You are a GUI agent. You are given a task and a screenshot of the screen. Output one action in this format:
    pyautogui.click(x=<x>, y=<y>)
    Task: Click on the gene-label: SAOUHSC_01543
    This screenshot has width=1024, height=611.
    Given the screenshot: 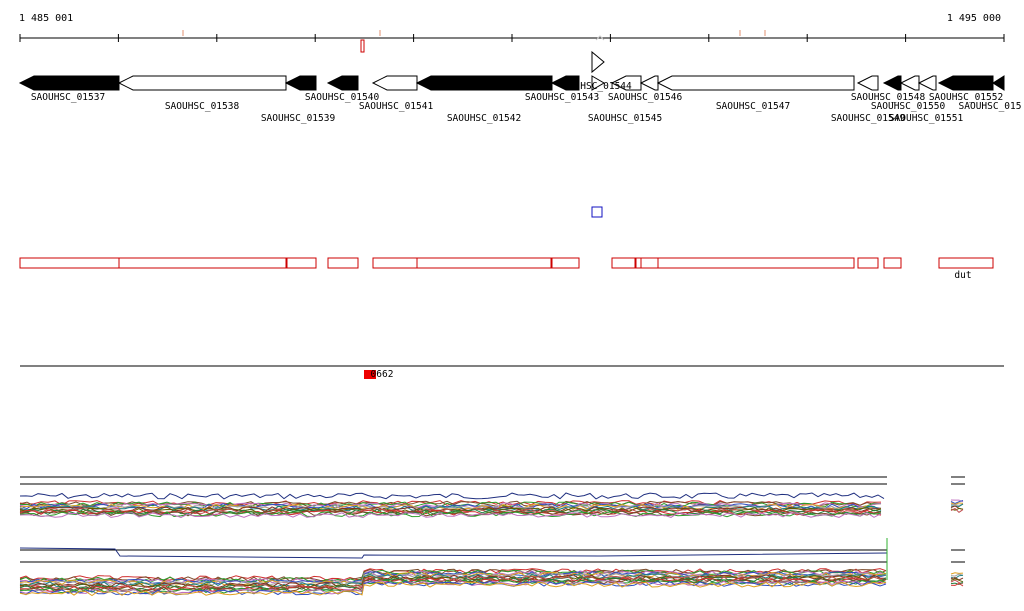 What is the action you would take?
    pyautogui.click(x=562, y=97)
    